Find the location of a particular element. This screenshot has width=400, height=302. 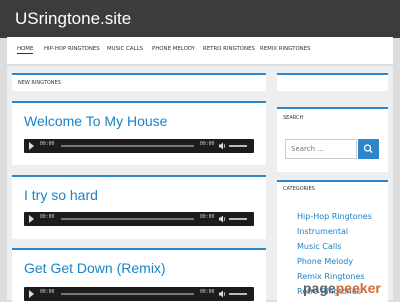

pagepeeker-watermark: pagepeeker is located at coordinates (342, 288).